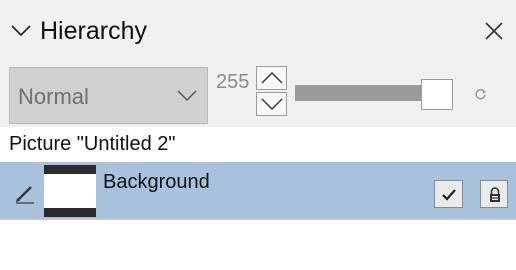  Describe the element at coordinates (93, 31) in the screenshot. I see `panel-title: Hierarchy` at that location.